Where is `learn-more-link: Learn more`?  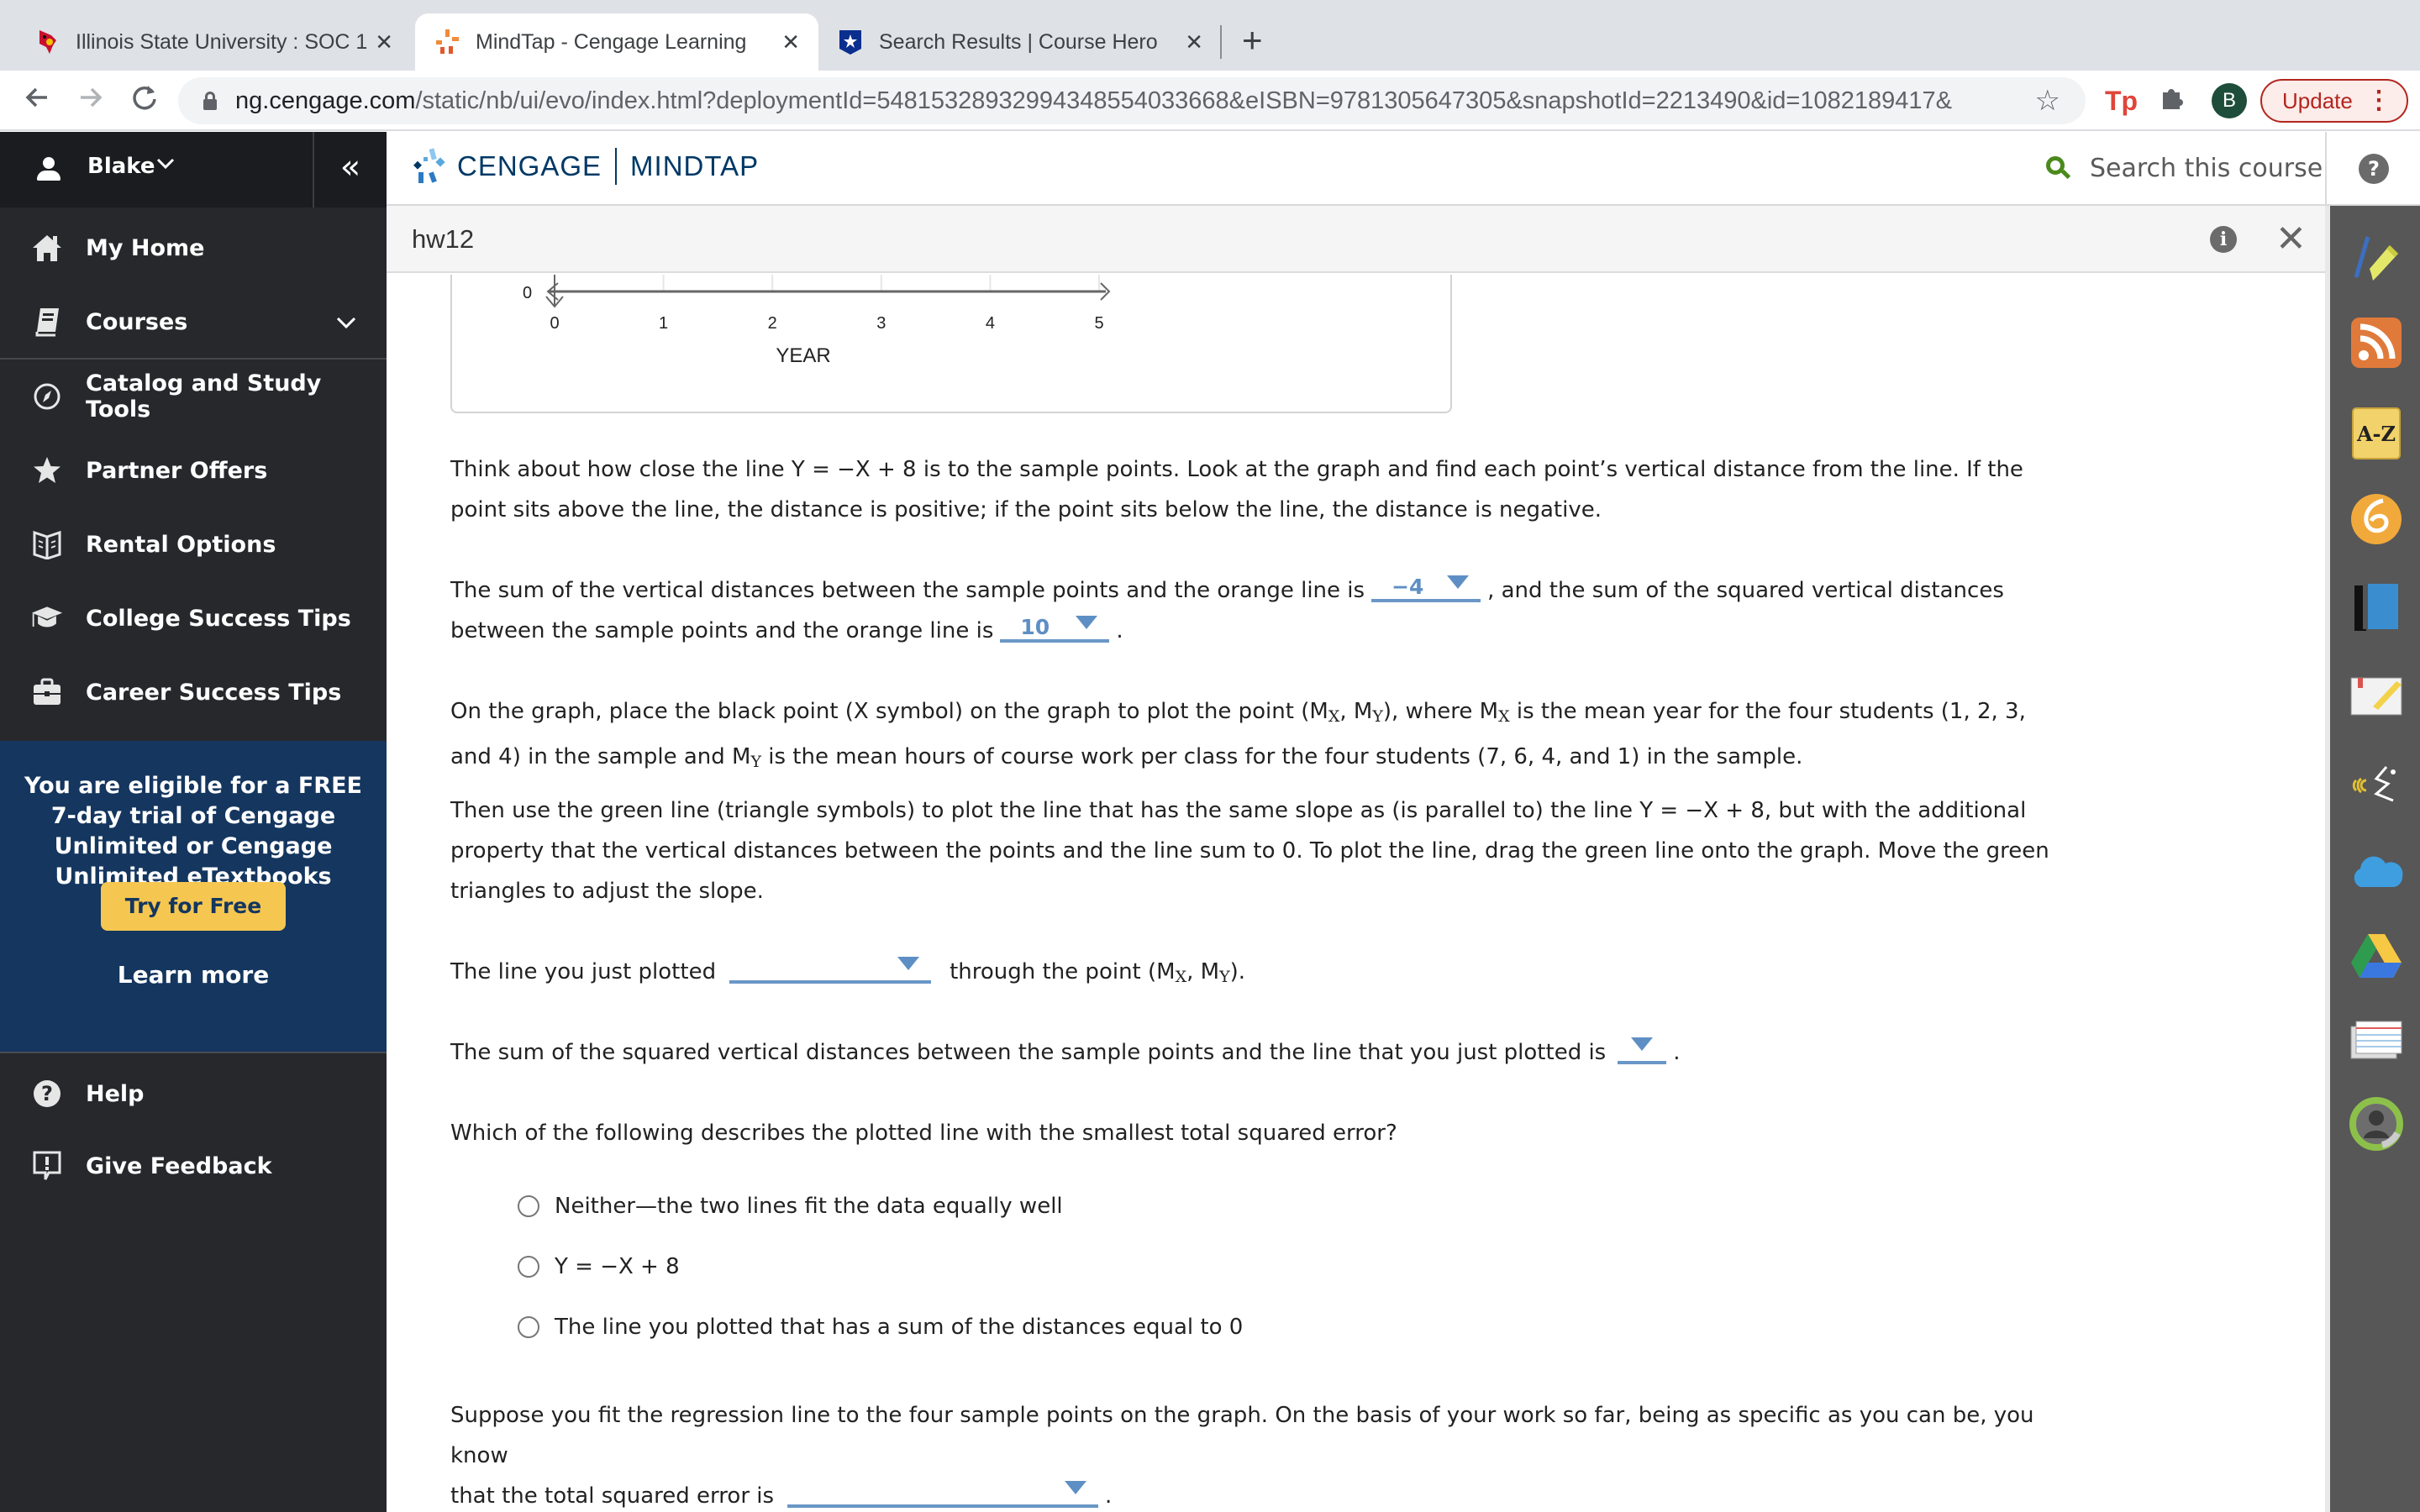
learn-more-link: Learn more is located at coordinates (193, 975).